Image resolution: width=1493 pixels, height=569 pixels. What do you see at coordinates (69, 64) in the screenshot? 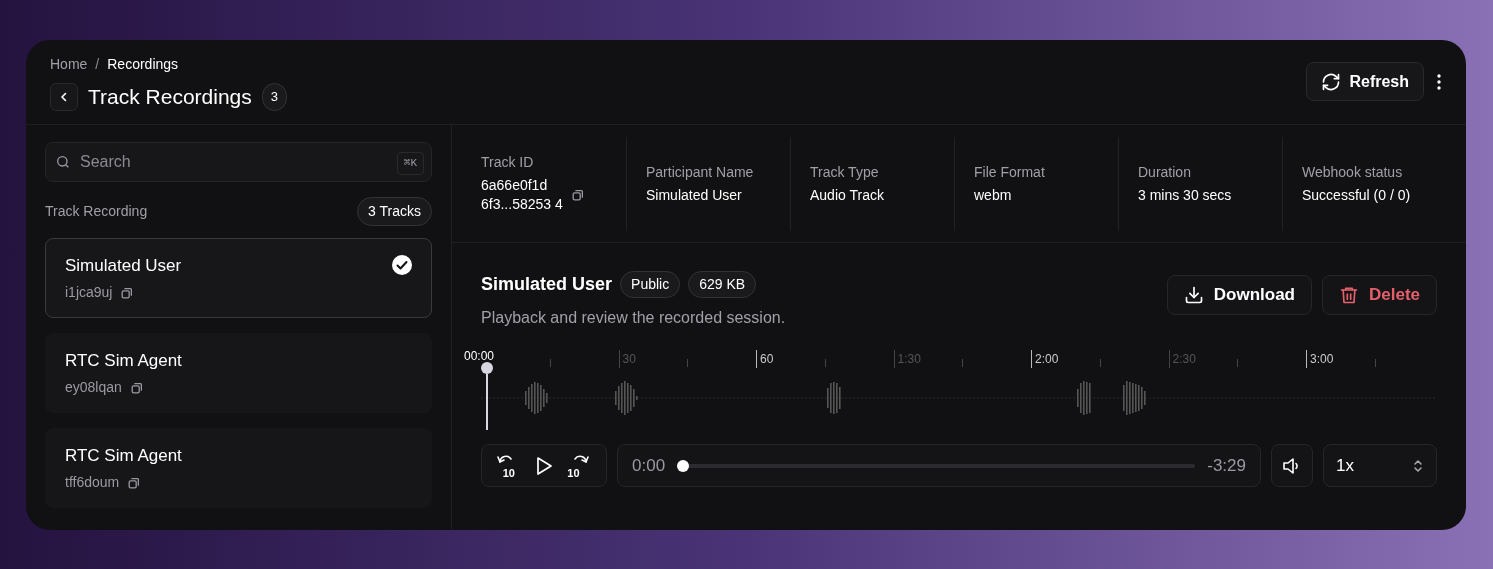
I see `breadcrumb-link: Home` at bounding box center [69, 64].